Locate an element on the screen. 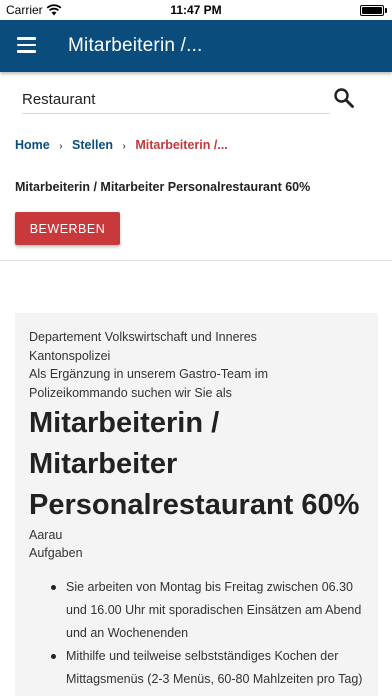 Image resolution: width=392 pixels, height=696 pixels. location-text: Aarau is located at coordinates (46, 535).